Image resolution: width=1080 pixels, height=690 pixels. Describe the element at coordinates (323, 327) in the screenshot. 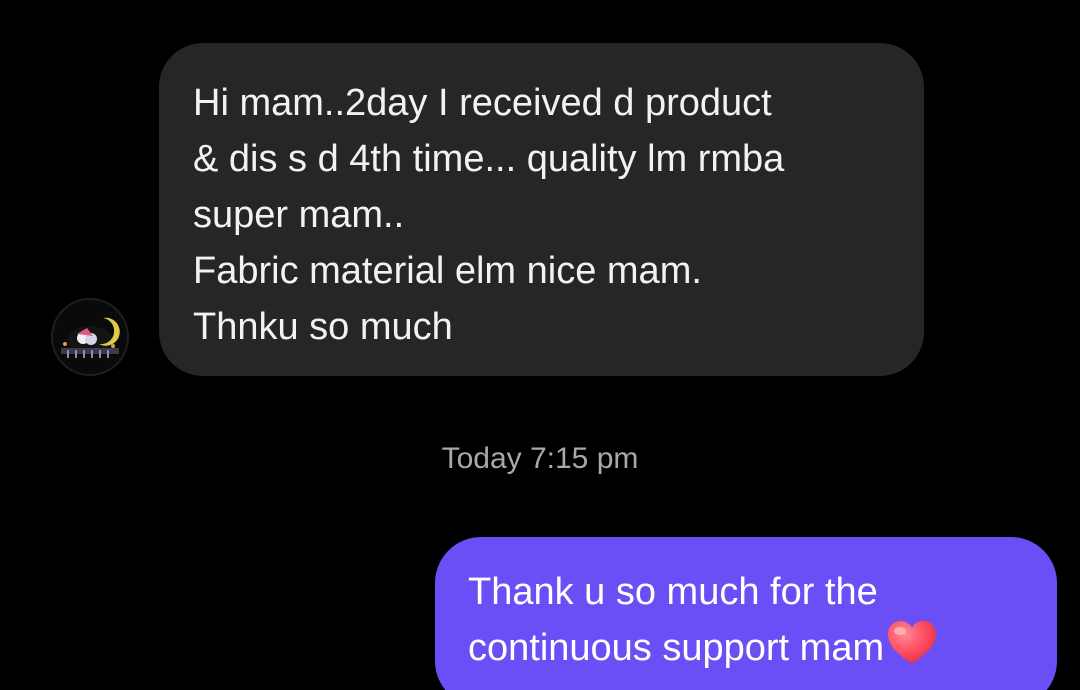

I see `incoming-message-line: Thnku so much` at that location.